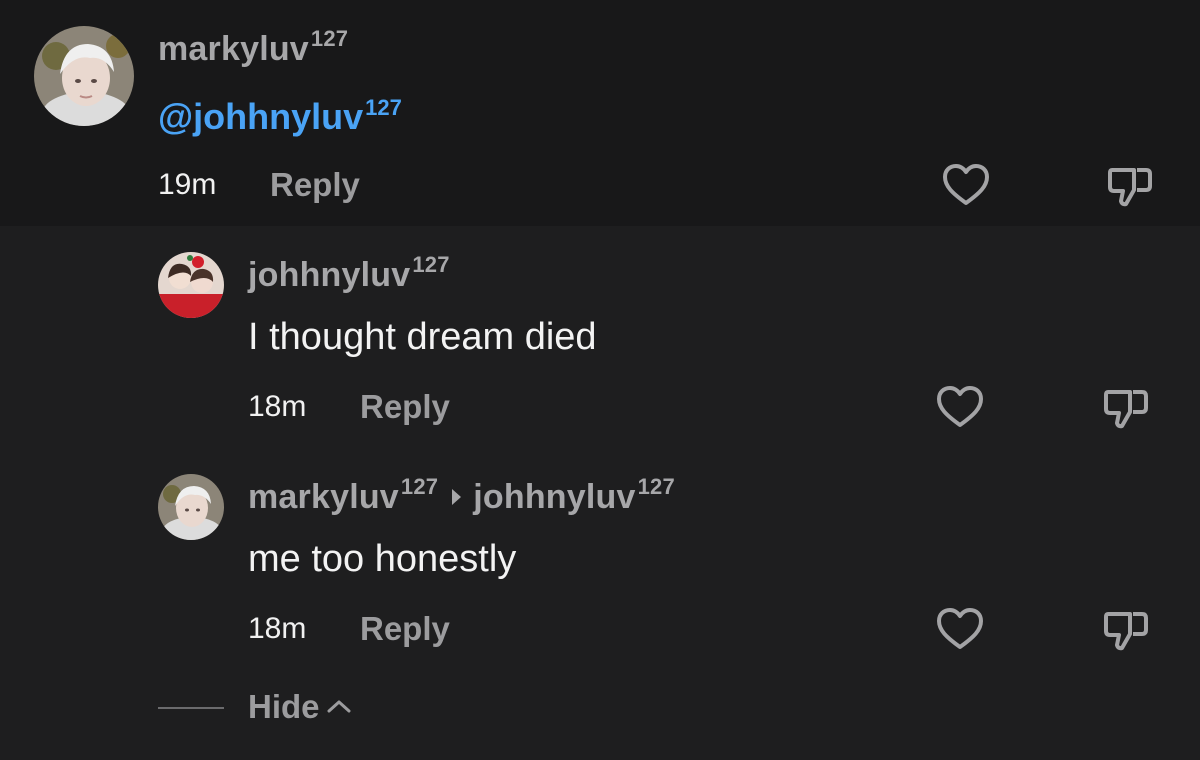 This screenshot has height=760, width=1200. I want to click on comment-username: johhnyluv127, so click(349, 273).